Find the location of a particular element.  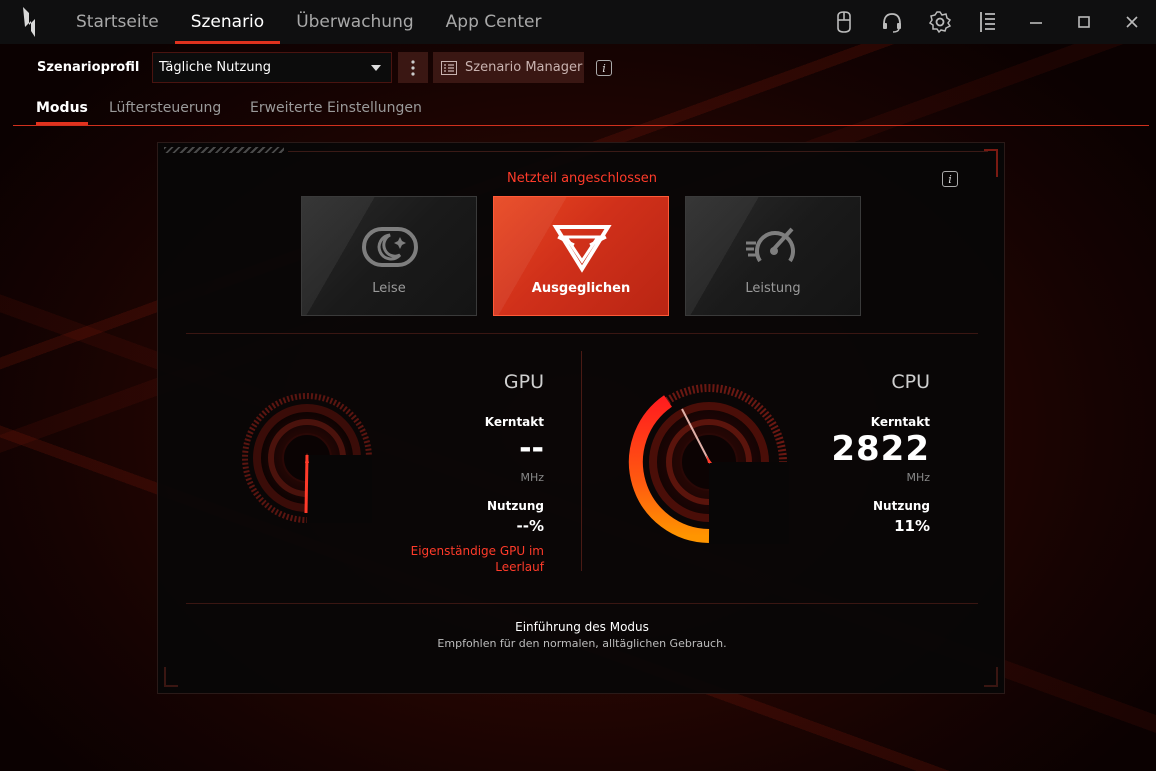

scenario-profile-value: Tägliche Nutzung is located at coordinates (215, 67).